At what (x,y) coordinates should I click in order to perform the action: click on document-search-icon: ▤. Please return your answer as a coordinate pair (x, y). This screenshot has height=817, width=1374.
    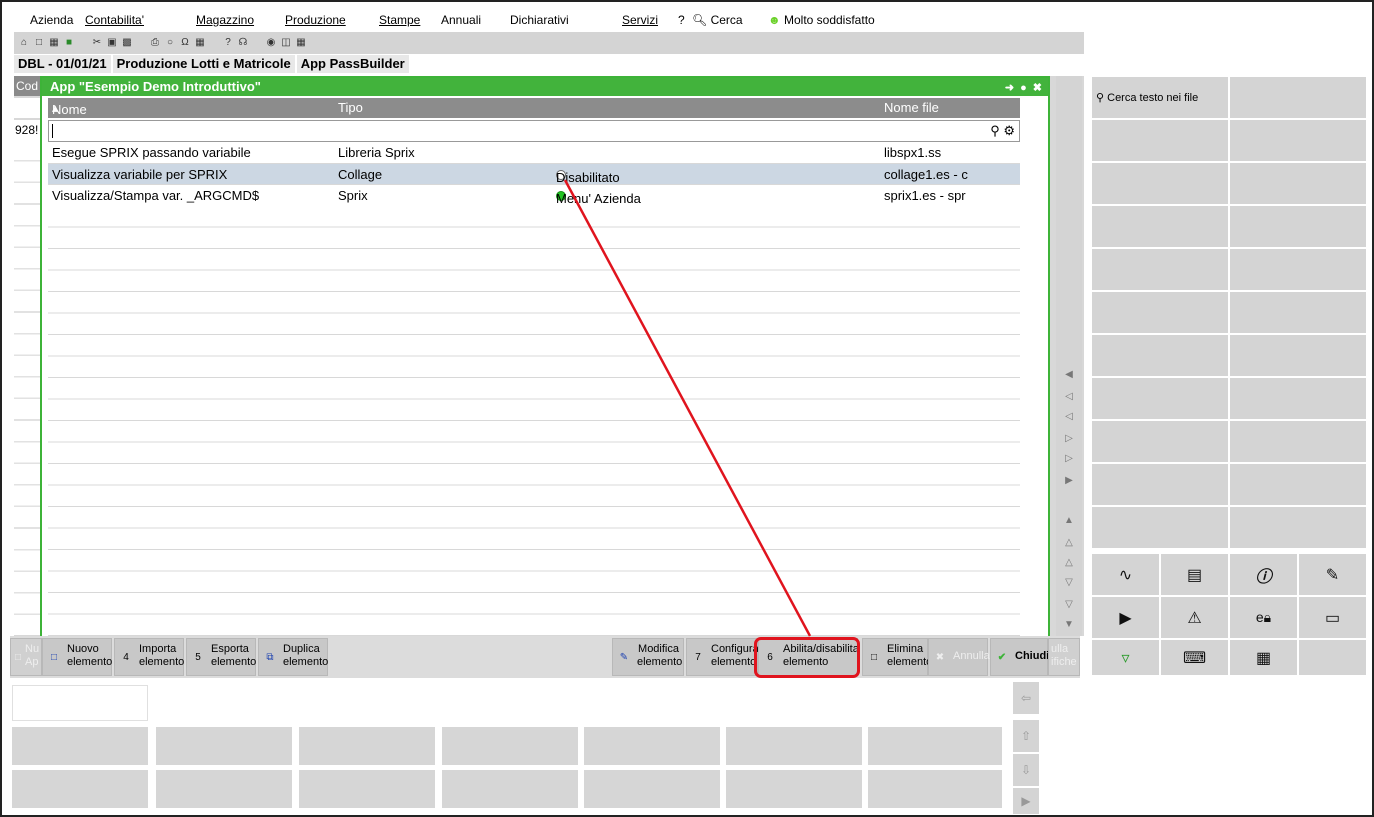
    Looking at the image, I should click on (1194, 574).